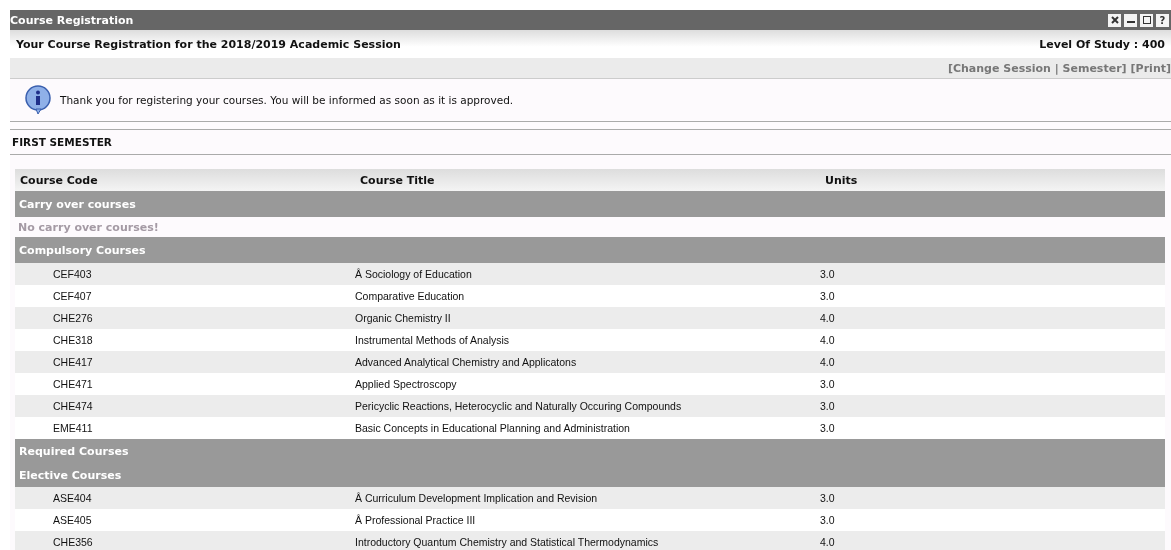 Image resolution: width=1171 pixels, height=550 pixels. I want to click on close-icon, so click(1114, 20).